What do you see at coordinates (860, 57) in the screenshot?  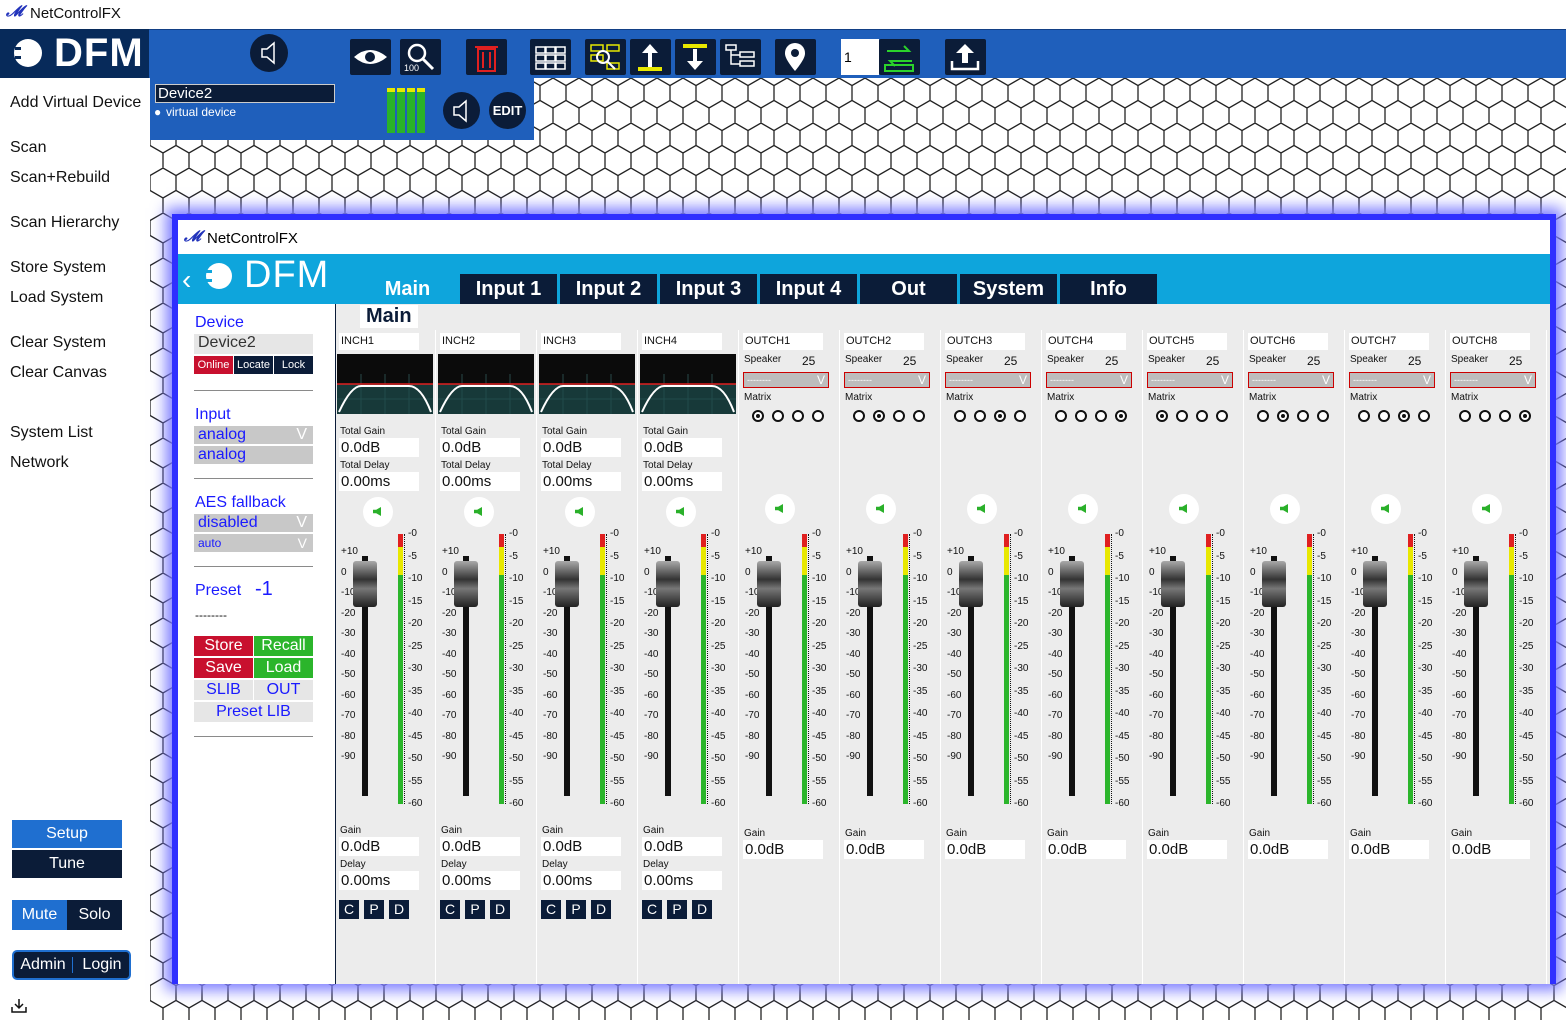 I see `preset-number-input` at bounding box center [860, 57].